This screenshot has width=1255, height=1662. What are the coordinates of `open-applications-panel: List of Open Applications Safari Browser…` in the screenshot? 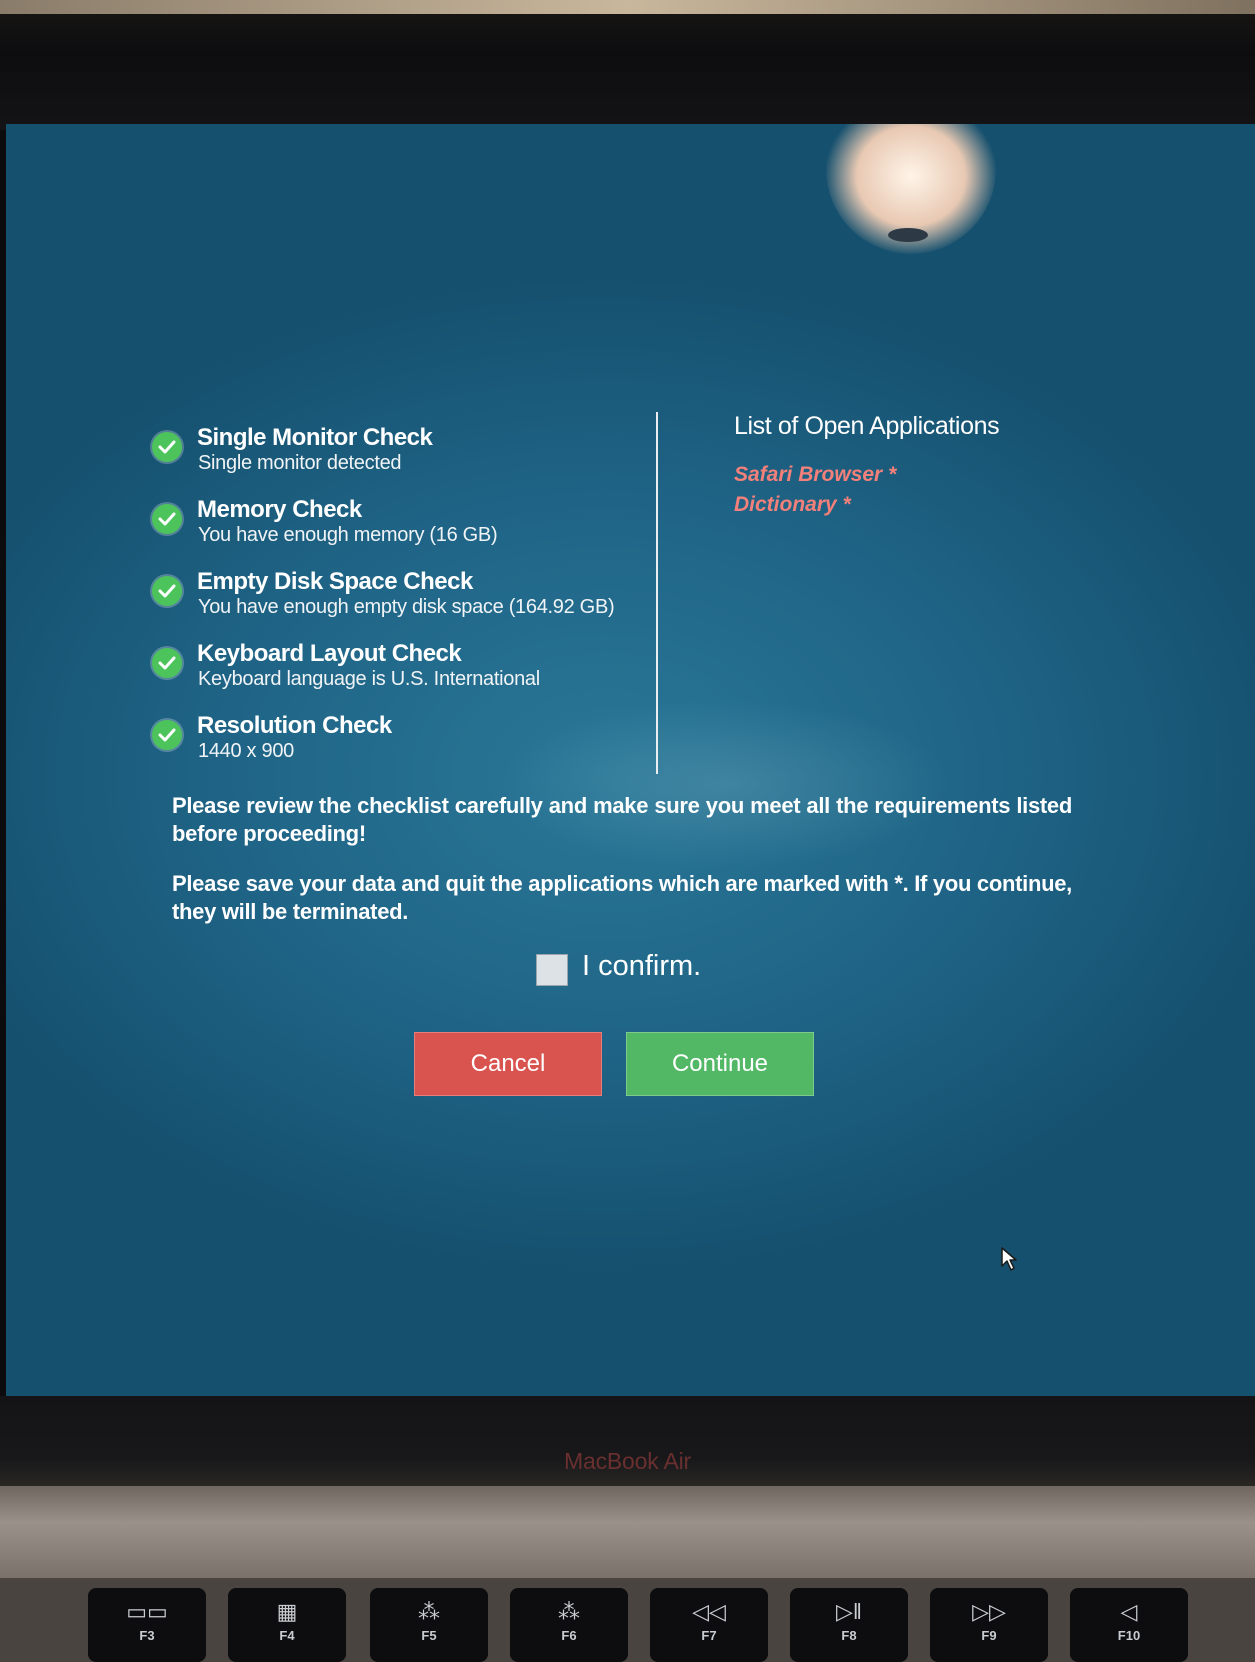 It's located at (934, 464).